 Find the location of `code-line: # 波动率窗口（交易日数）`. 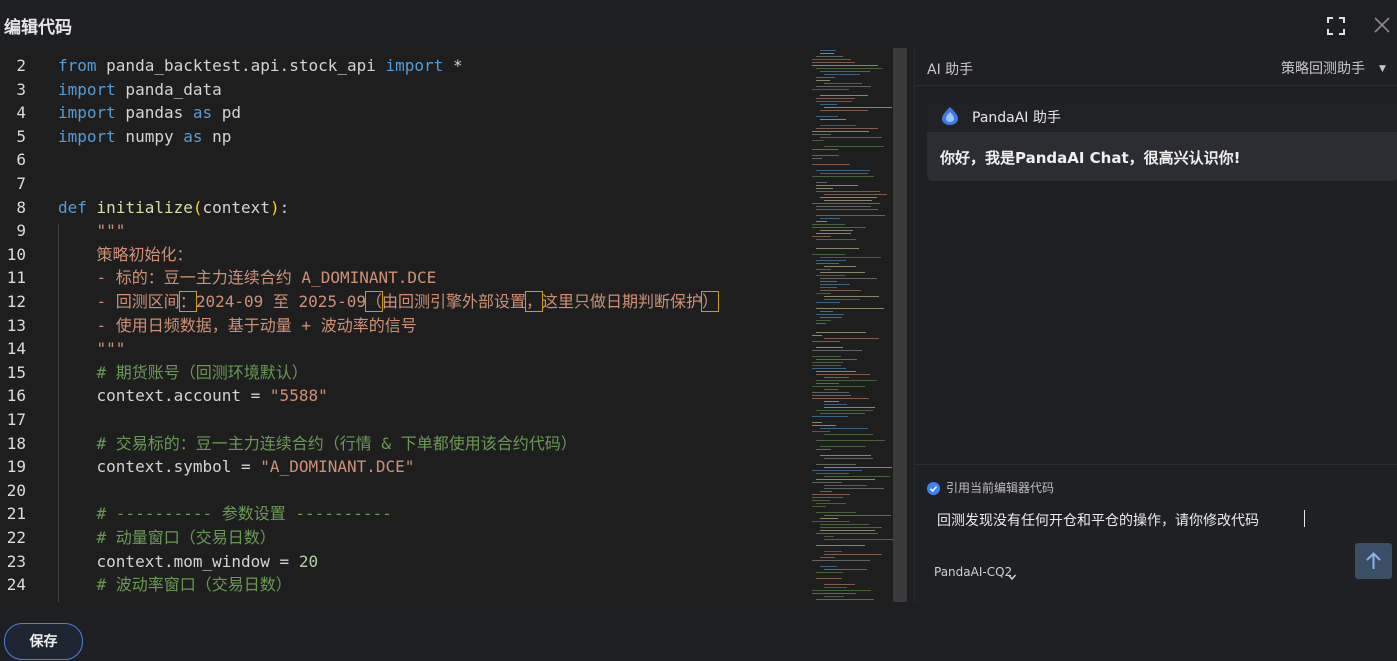

code-line: # 波动率窗口（交易日数） is located at coordinates (175, 585).